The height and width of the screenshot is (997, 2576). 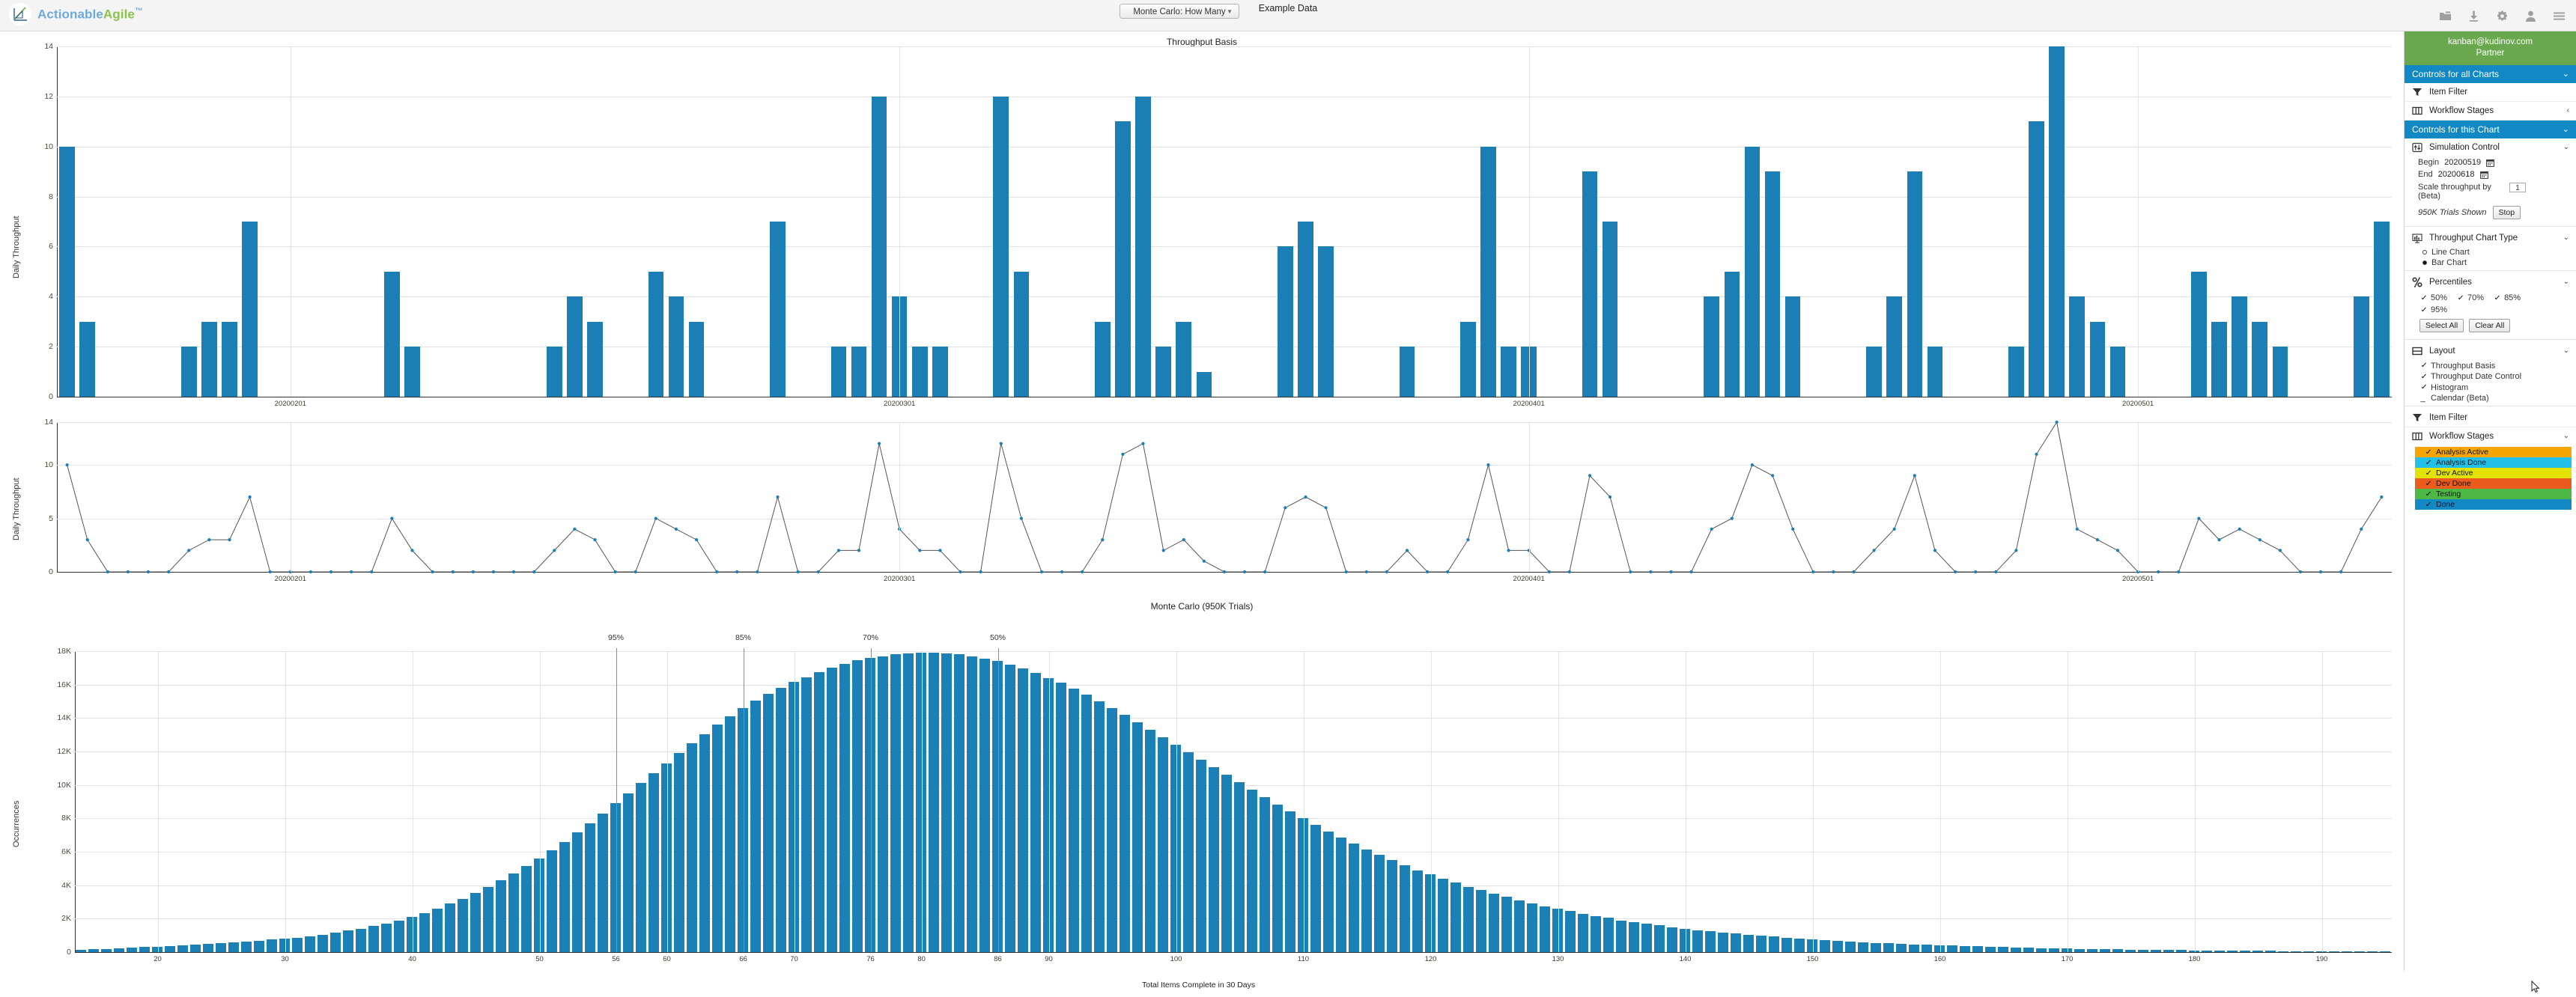 What do you see at coordinates (2493, 452) in the screenshot?
I see `workflow-stage-item: ✓ Analysis Active` at bounding box center [2493, 452].